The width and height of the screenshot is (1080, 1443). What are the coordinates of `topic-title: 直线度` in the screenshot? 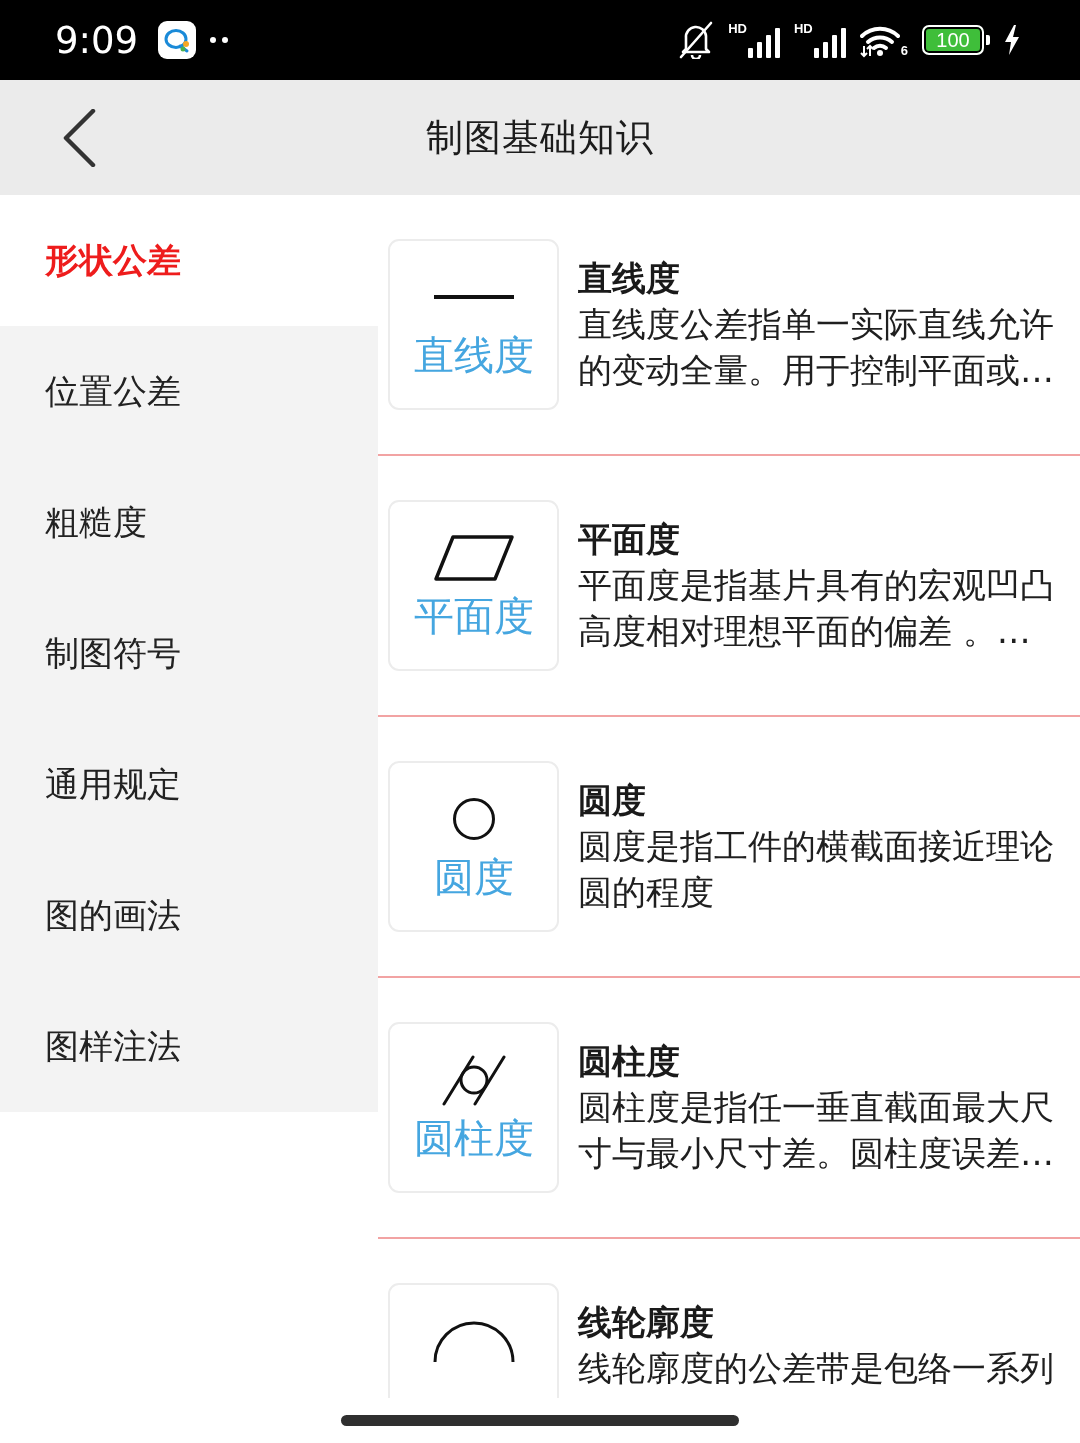 It's located at (629, 278).